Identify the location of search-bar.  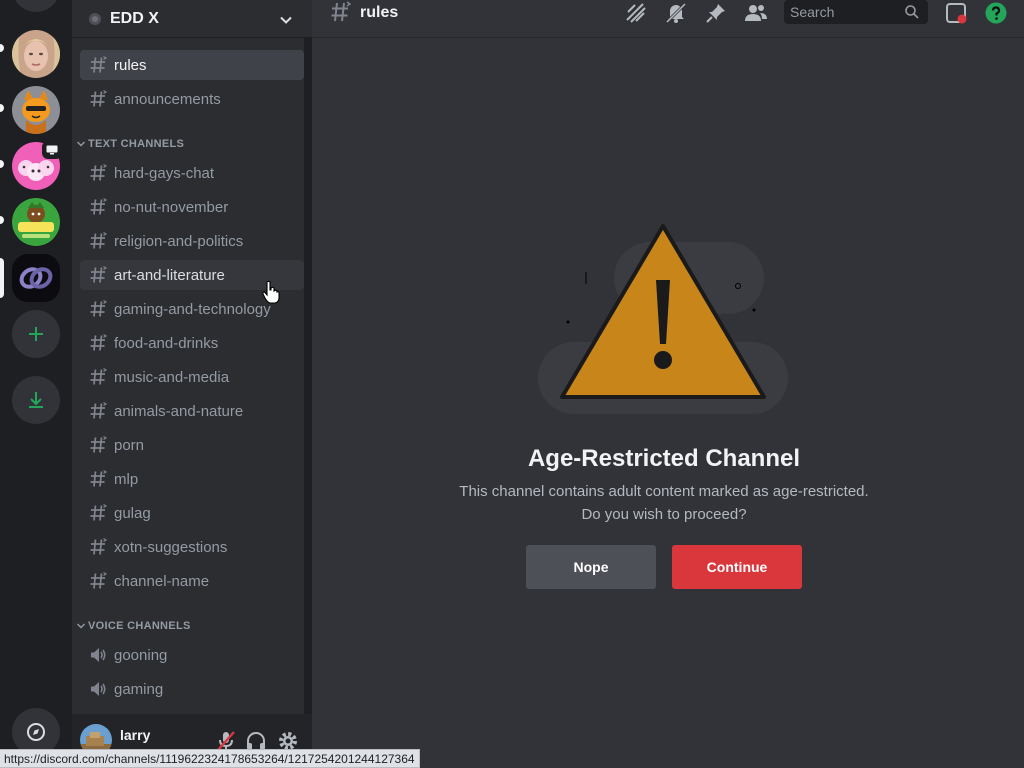
(856, 12).